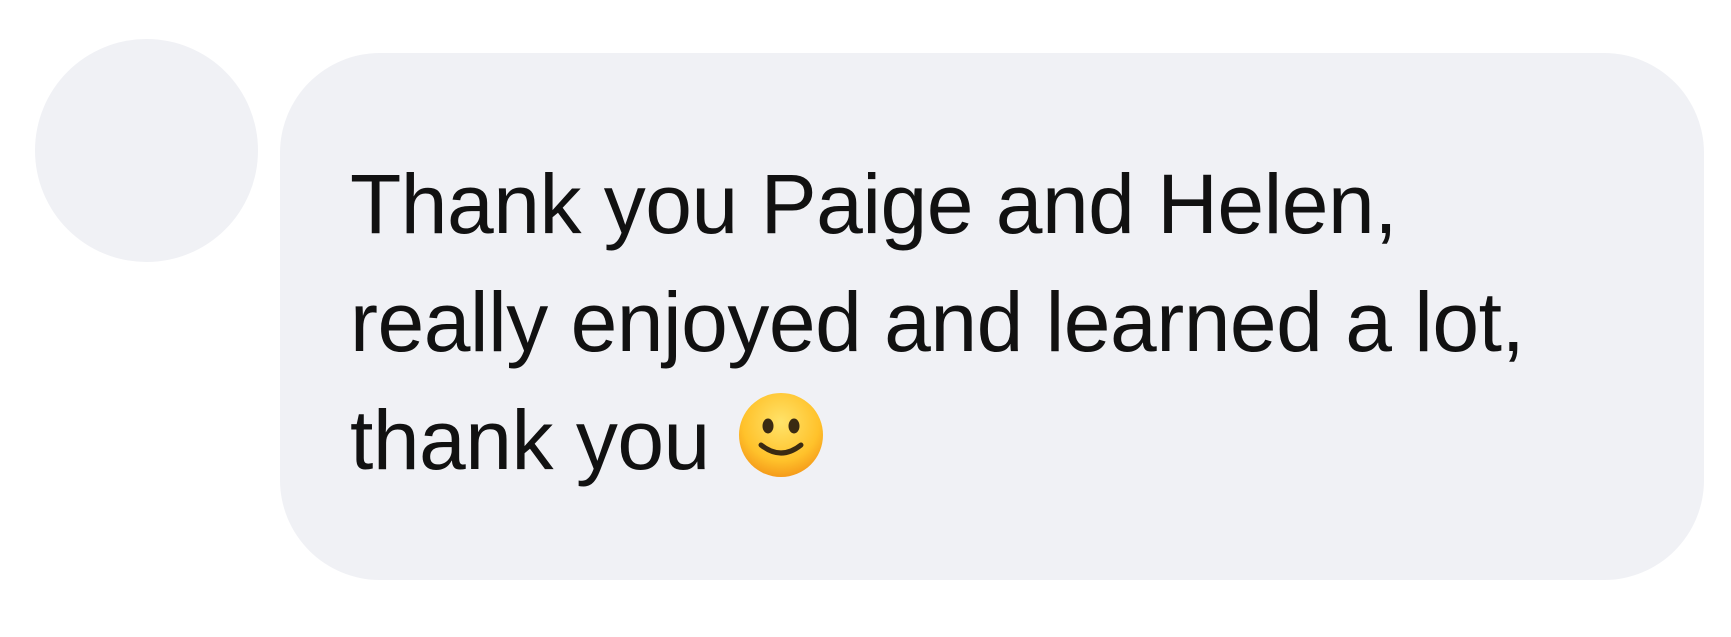  Describe the element at coordinates (874, 203) in the screenshot. I see `comment-line-1: Thank you Paige and Helen,` at that location.